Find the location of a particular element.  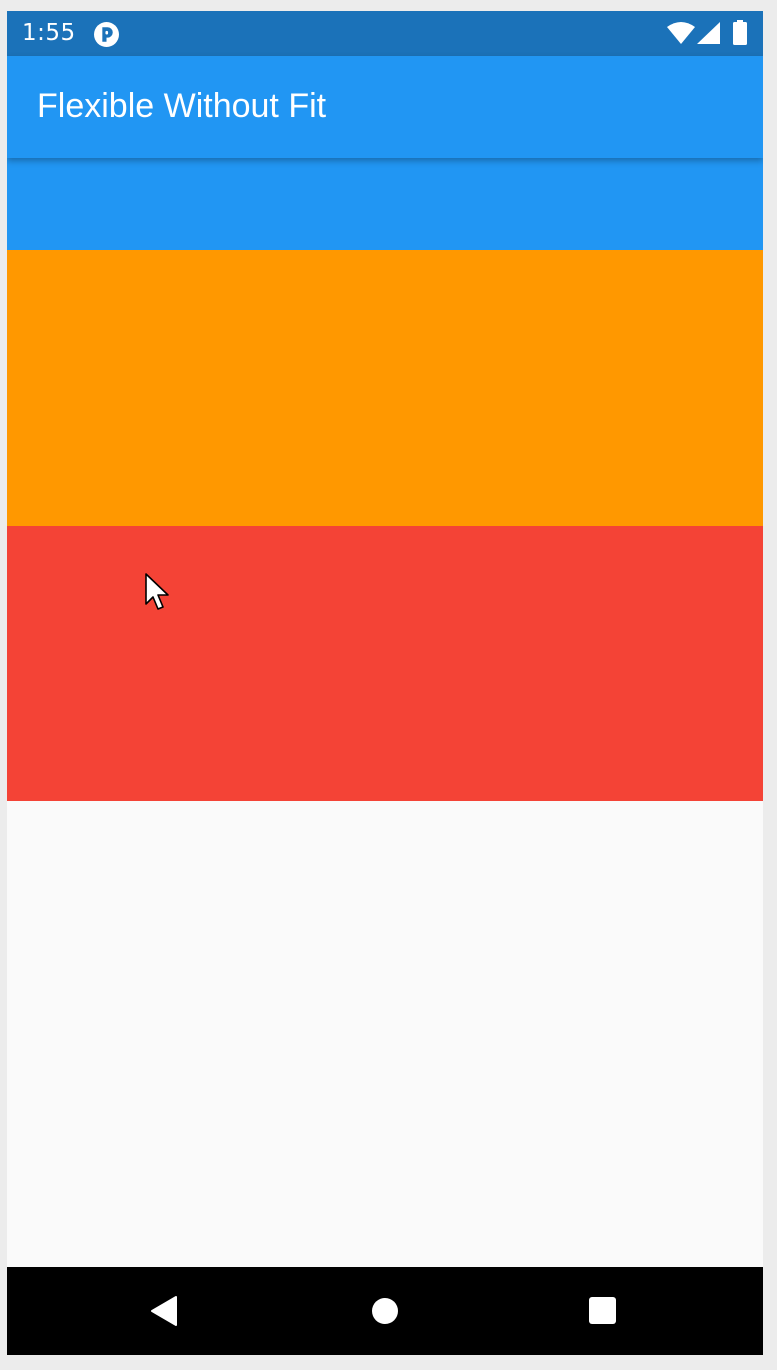

app-bar: Flexible Without Fit is located at coordinates (385, 107).